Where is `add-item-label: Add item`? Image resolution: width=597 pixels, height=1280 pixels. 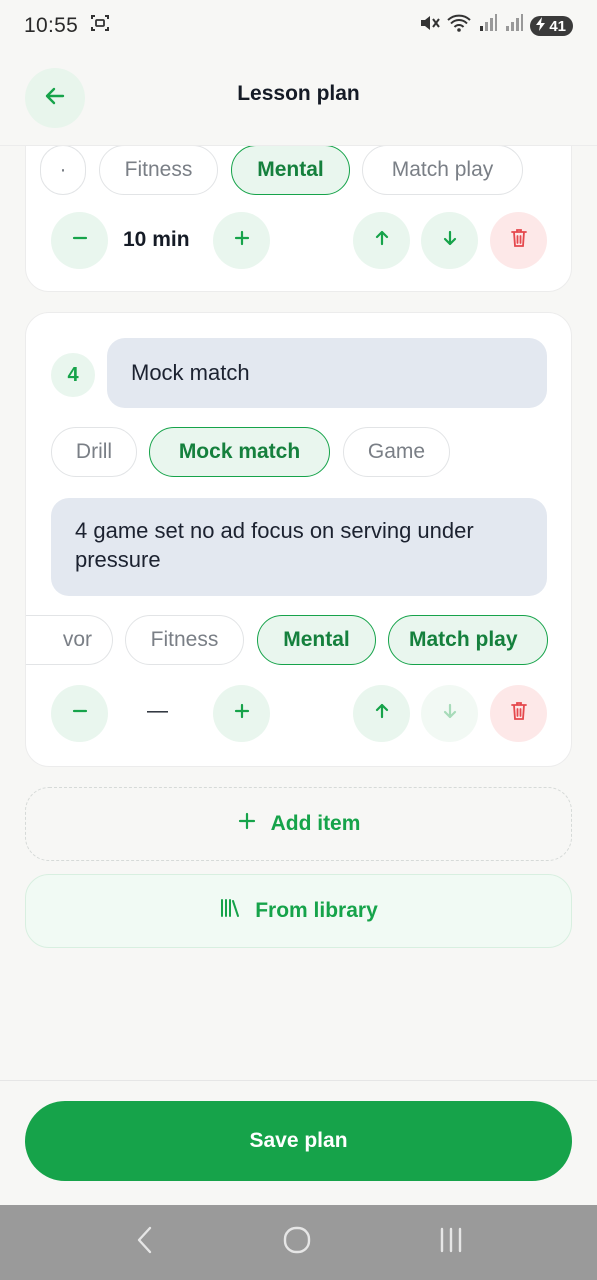 add-item-label: Add item is located at coordinates (315, 823).